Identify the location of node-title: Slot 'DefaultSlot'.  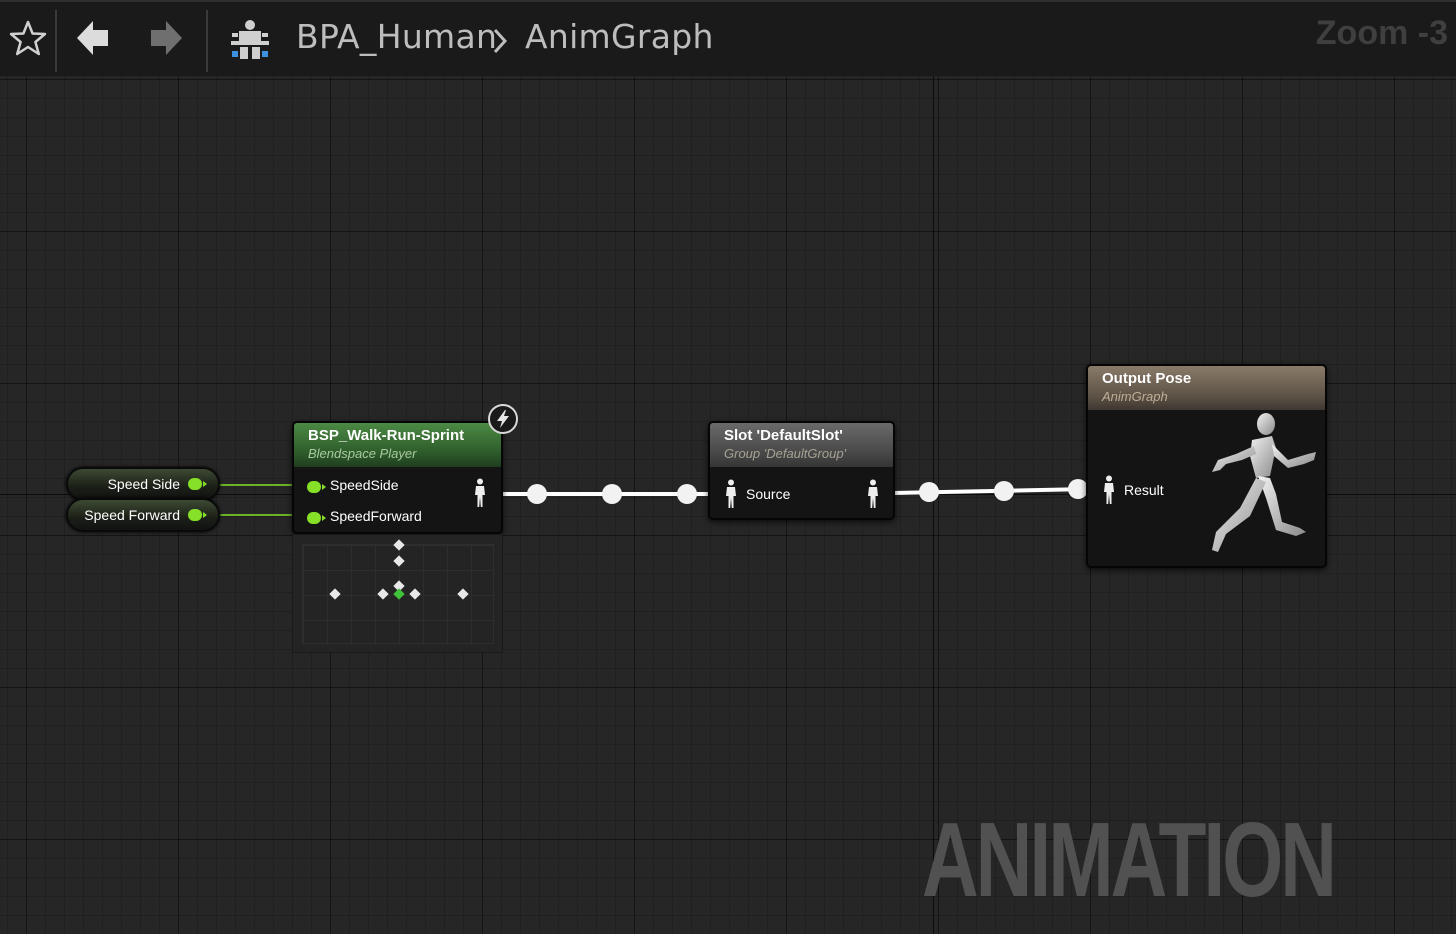
(783, 435).